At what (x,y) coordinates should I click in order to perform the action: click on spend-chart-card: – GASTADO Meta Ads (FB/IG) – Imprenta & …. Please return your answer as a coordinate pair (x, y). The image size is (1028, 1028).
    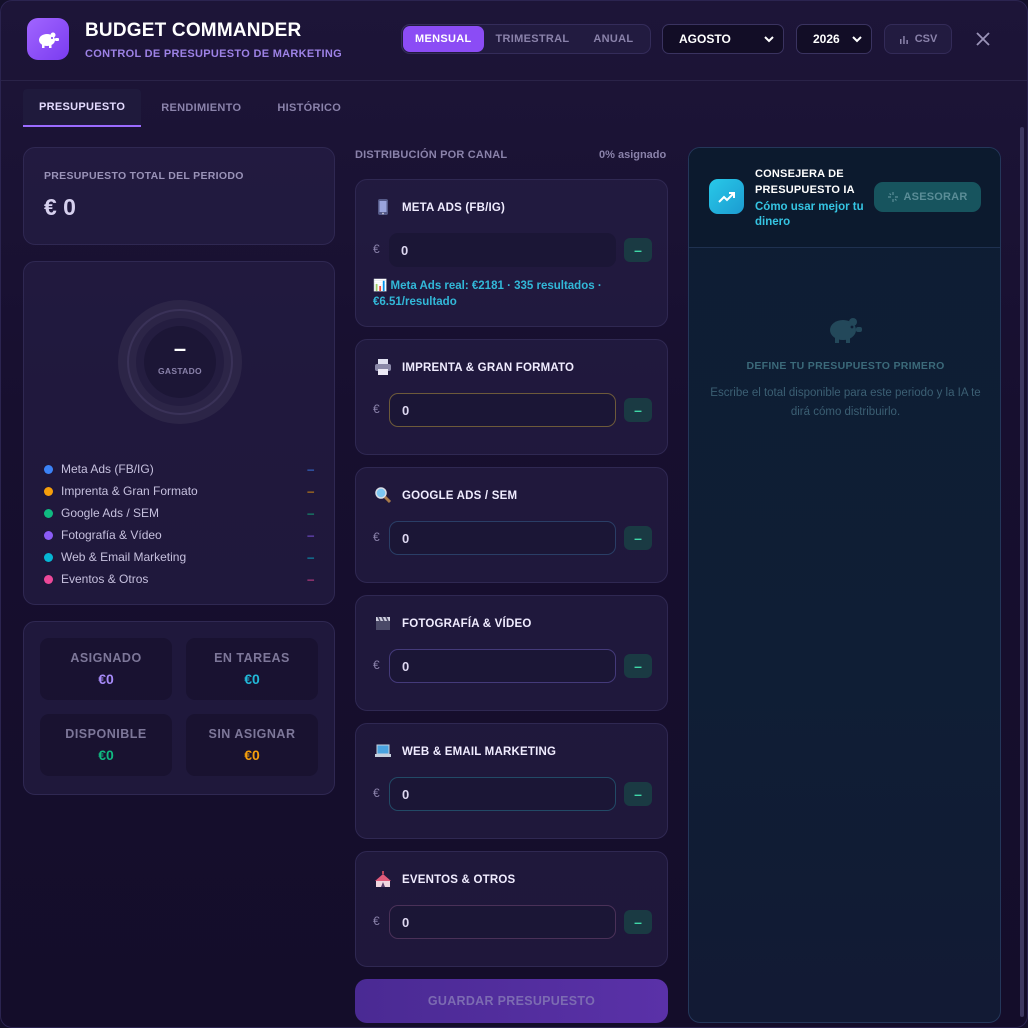
    Looking at the image, I should click on (179, 433).